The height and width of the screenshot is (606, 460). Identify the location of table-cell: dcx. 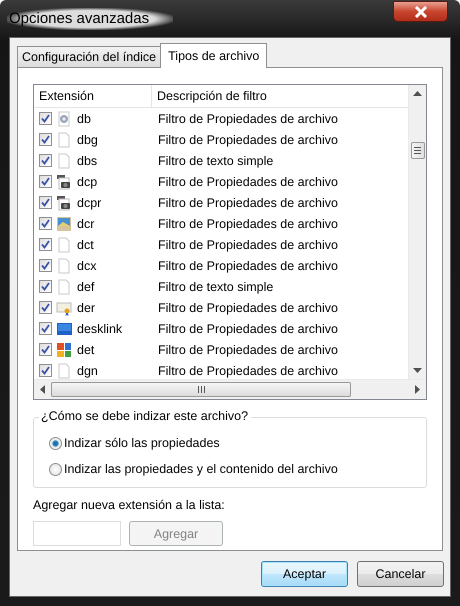
(86, 265).